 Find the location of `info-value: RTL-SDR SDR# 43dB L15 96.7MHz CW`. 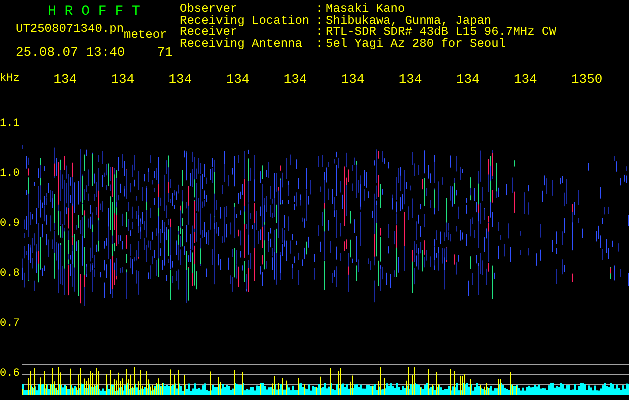

info-value: RTL-SDR SDR# 43dB L15 96.7MHz CW is located at coordinates (441, 32).